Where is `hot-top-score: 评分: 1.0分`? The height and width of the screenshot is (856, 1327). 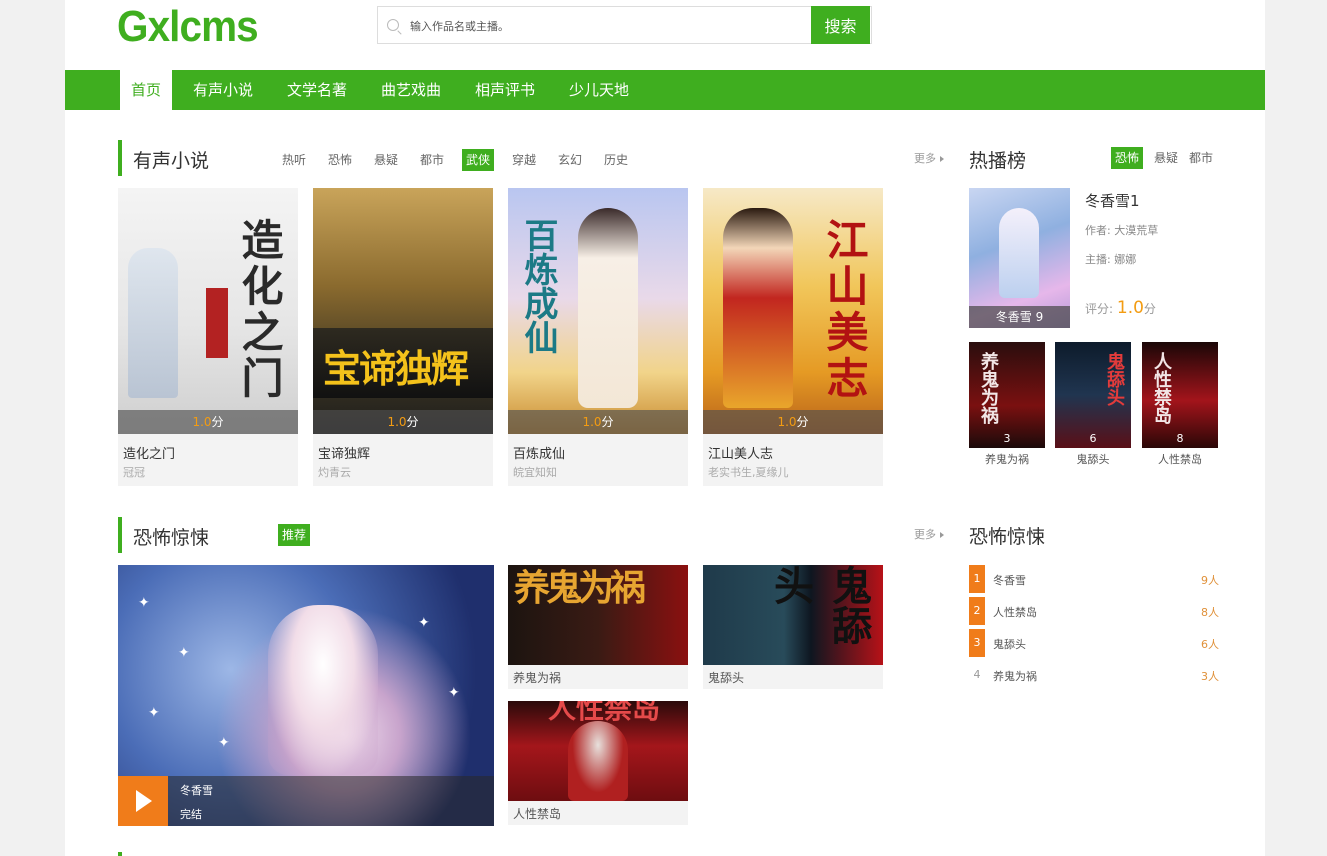 hot-top-score: 评分: 1.0分 is located at coordinates (1120, 308).